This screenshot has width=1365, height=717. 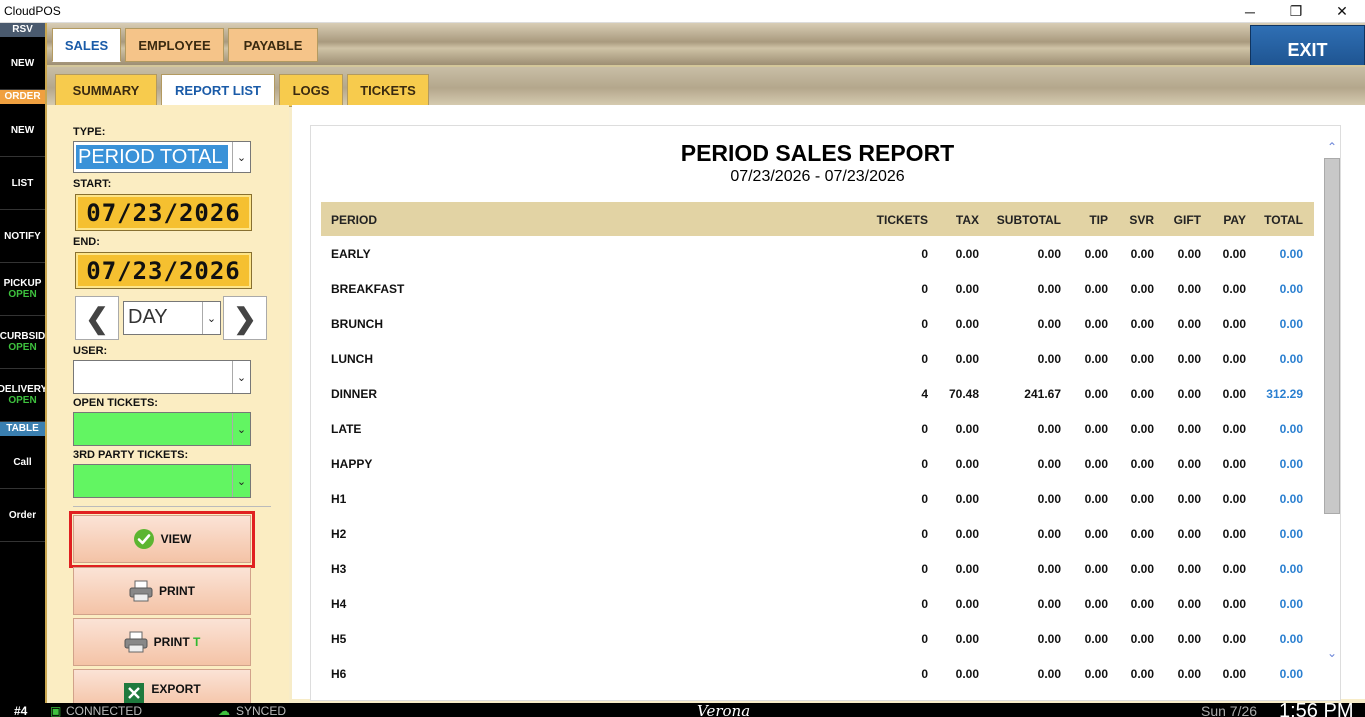 I want to click on cell-period: LATE, so click(x=346, y=429).